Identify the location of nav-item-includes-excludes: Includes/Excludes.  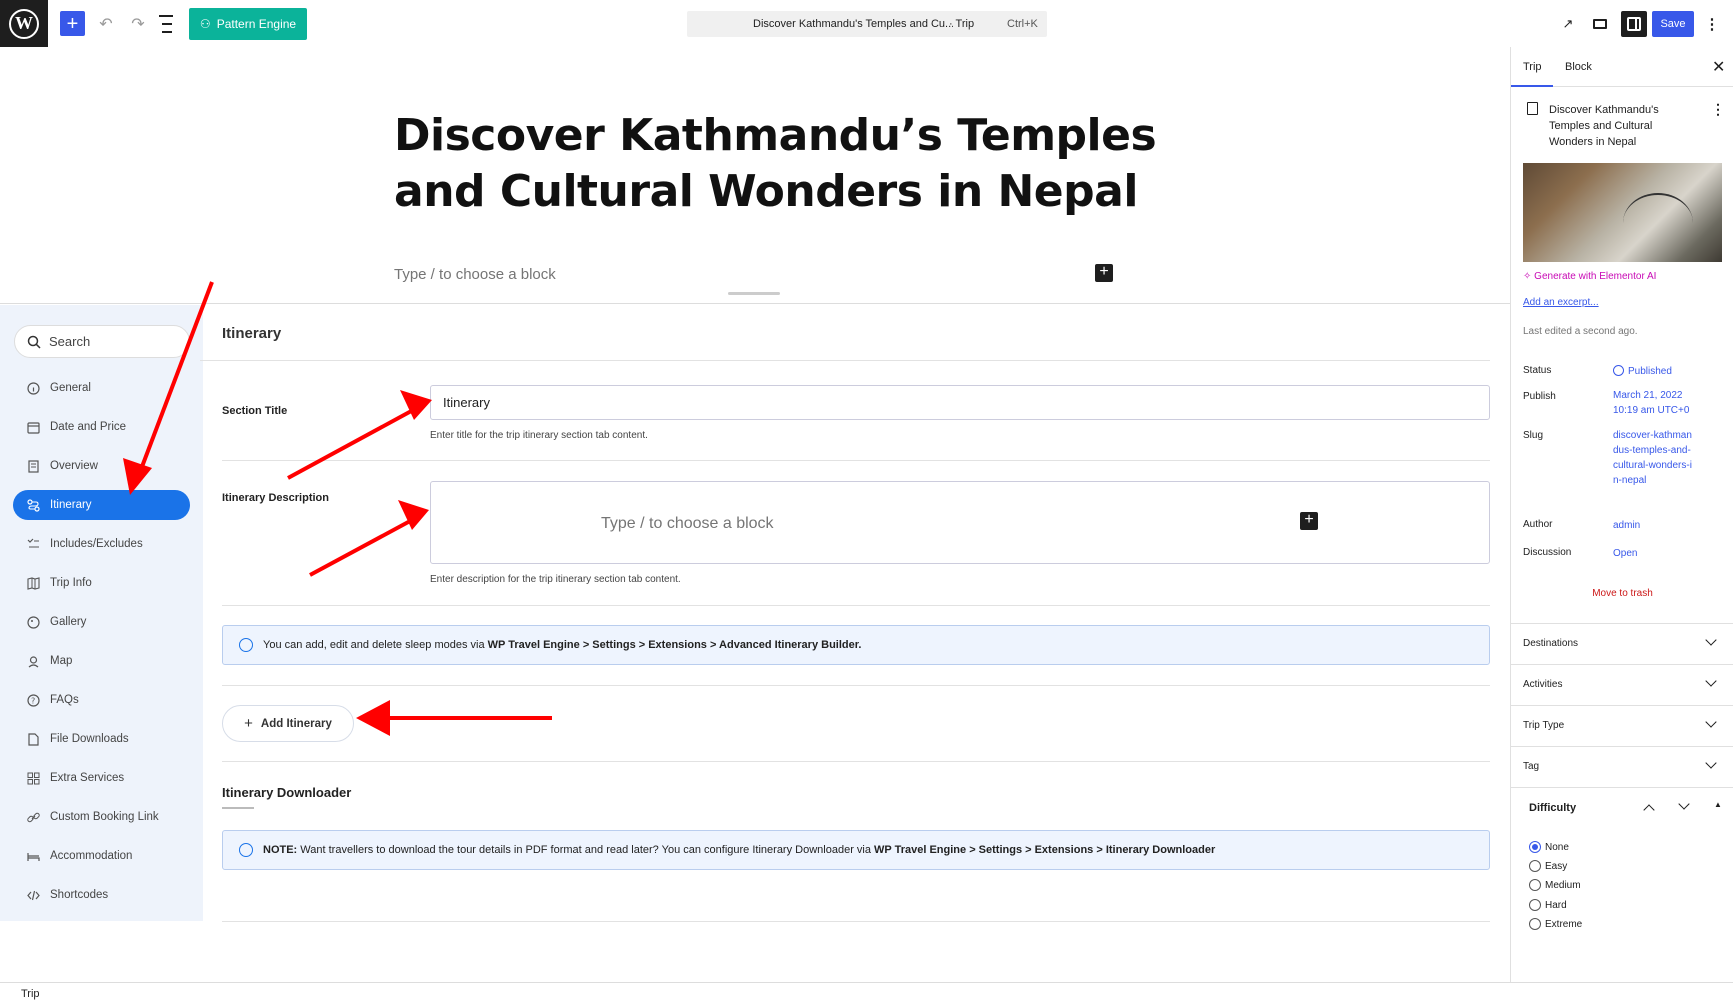
(101, 544).